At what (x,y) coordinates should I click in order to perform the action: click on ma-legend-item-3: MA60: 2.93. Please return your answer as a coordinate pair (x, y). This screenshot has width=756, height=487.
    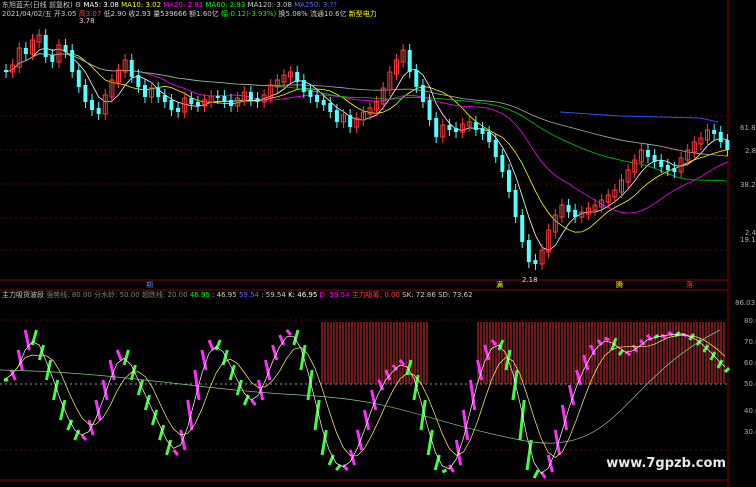
    Looking at the image, I should click on (226, 5).